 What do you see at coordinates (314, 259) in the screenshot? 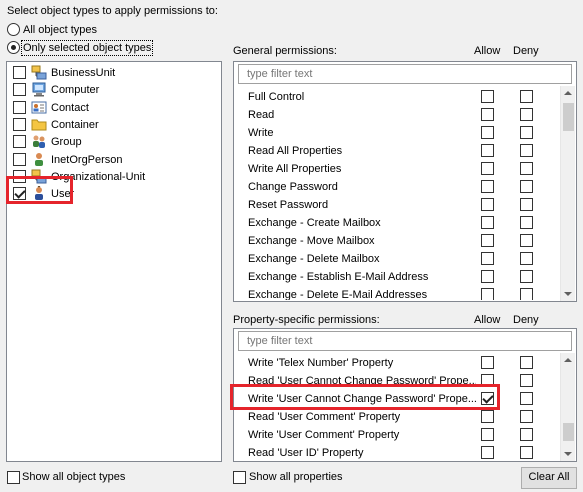
I see `permission-name: Exchange - Delete Mailbox` at bounding box center [314, 259].